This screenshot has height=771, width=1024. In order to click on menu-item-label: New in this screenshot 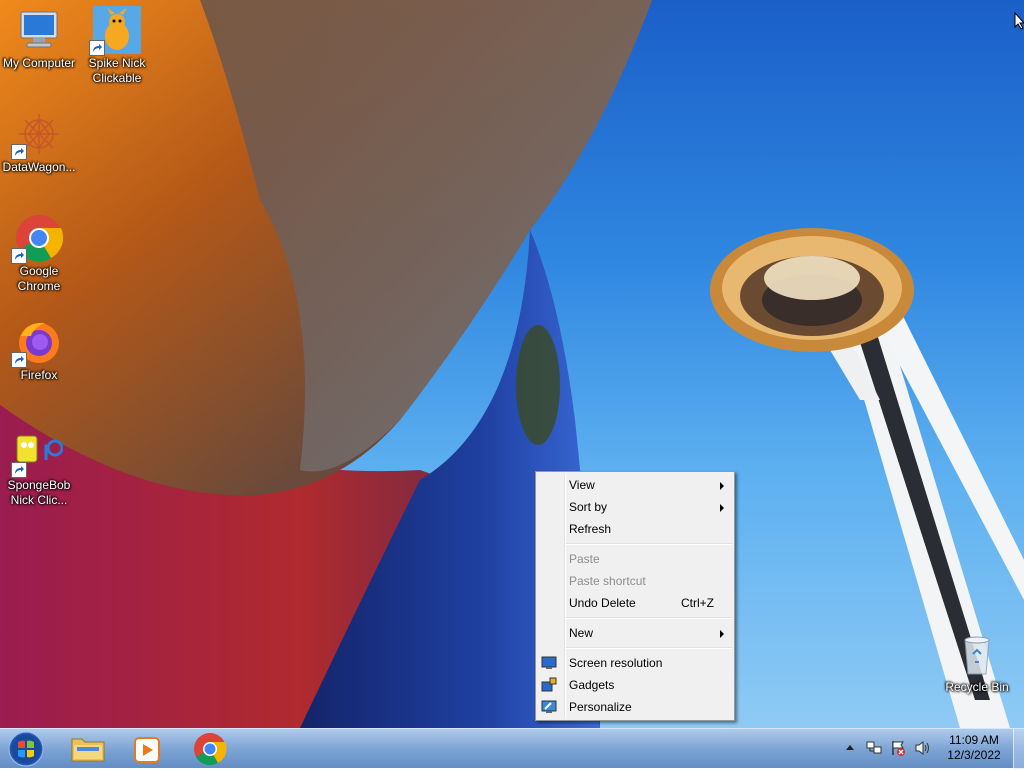, I will do `click(581, 633)`.